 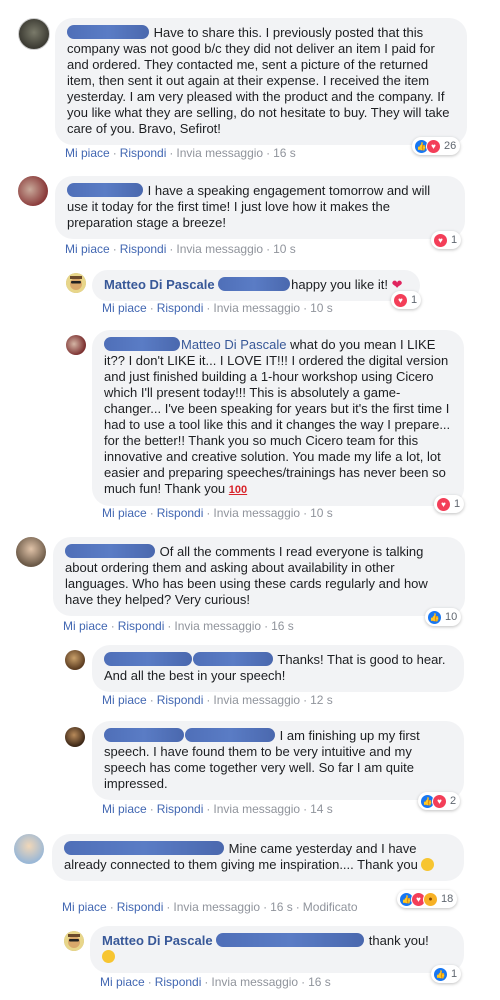 What do you see at coordinates (439, 801) in the screenshot?
I see `reaction-summary: 👍 ♥ 2` at bounding box center [439, 801].